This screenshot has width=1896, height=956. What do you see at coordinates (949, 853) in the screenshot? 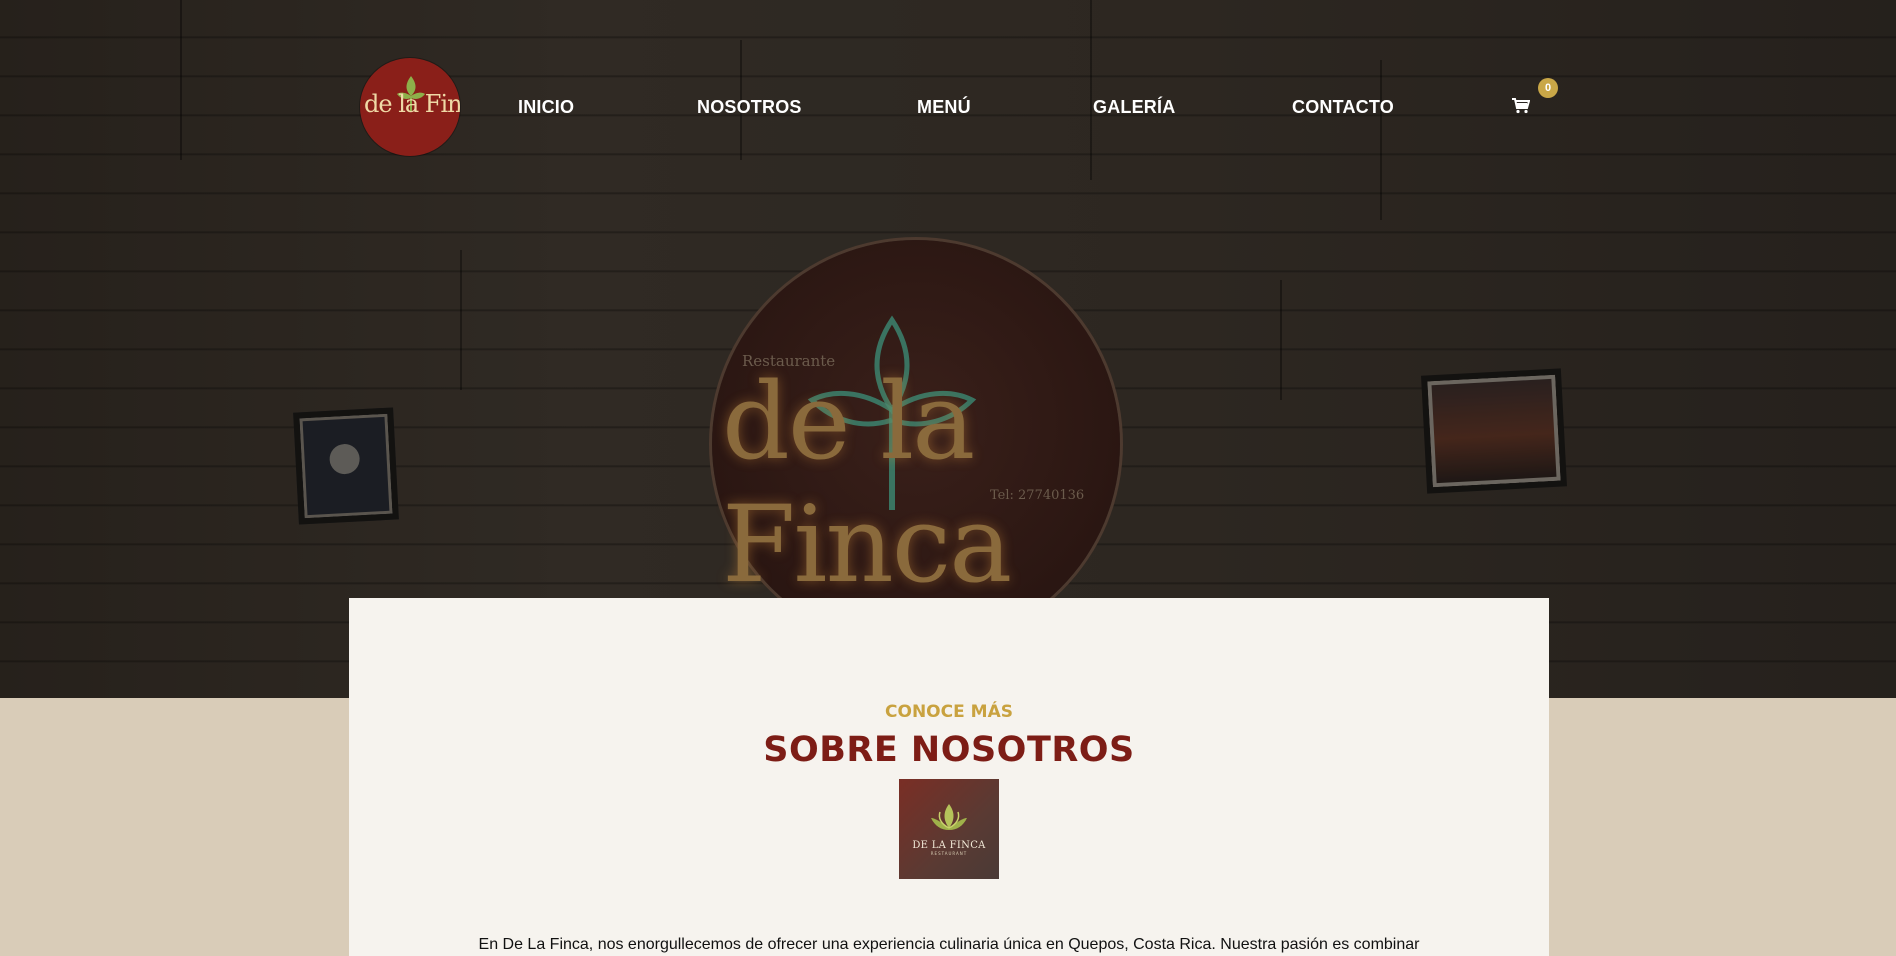
I see `badge-subtitle: RESTAURANT` at bounding box center [949, 853].